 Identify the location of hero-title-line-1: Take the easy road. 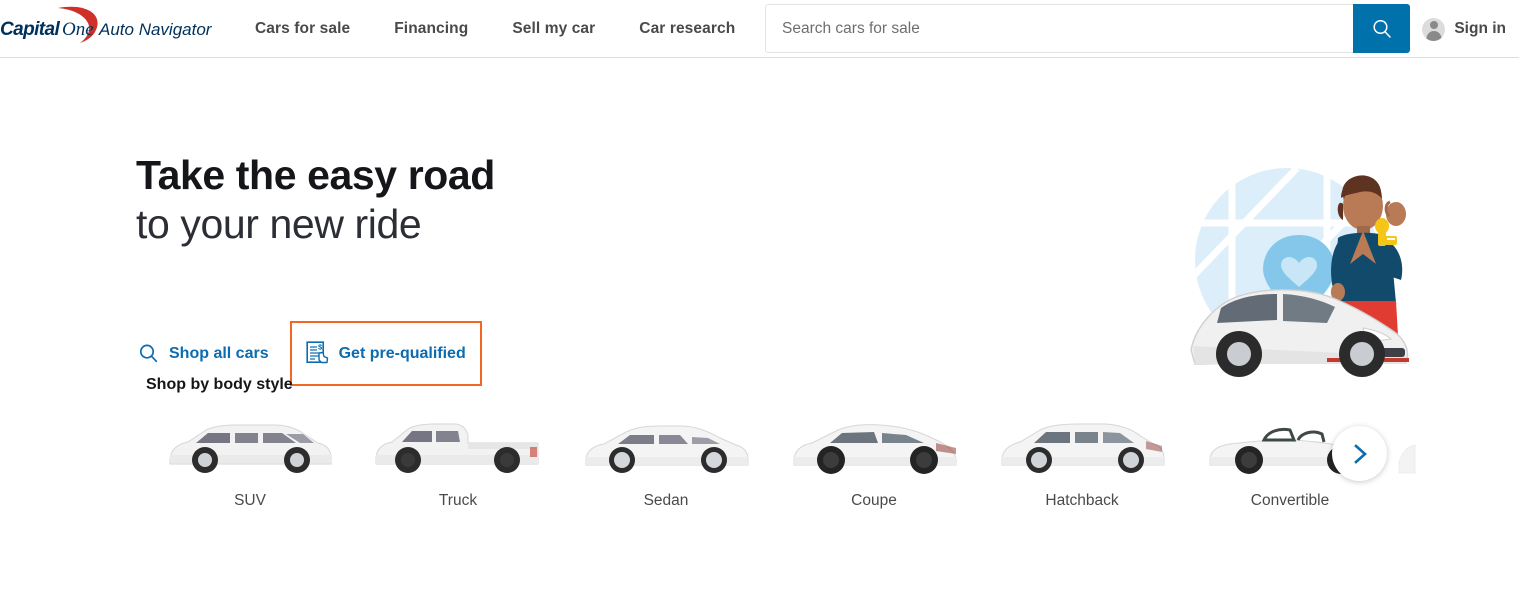
(315, 175).